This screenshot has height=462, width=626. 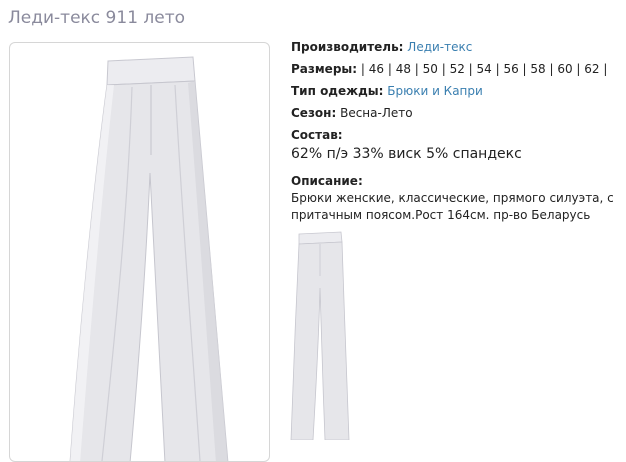 What do you see at coordinates (435, 91) in the screenshot?
I see `clothing-type-link: Брюки и Капри` at bounding box center [435, 91].